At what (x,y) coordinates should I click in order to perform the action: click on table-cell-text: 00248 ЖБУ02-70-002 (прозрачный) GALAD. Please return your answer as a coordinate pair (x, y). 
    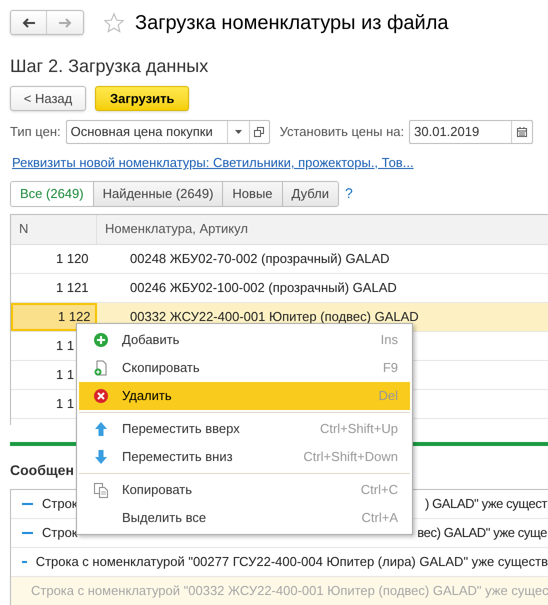
    Looking at the image, I should click on (260, 259).